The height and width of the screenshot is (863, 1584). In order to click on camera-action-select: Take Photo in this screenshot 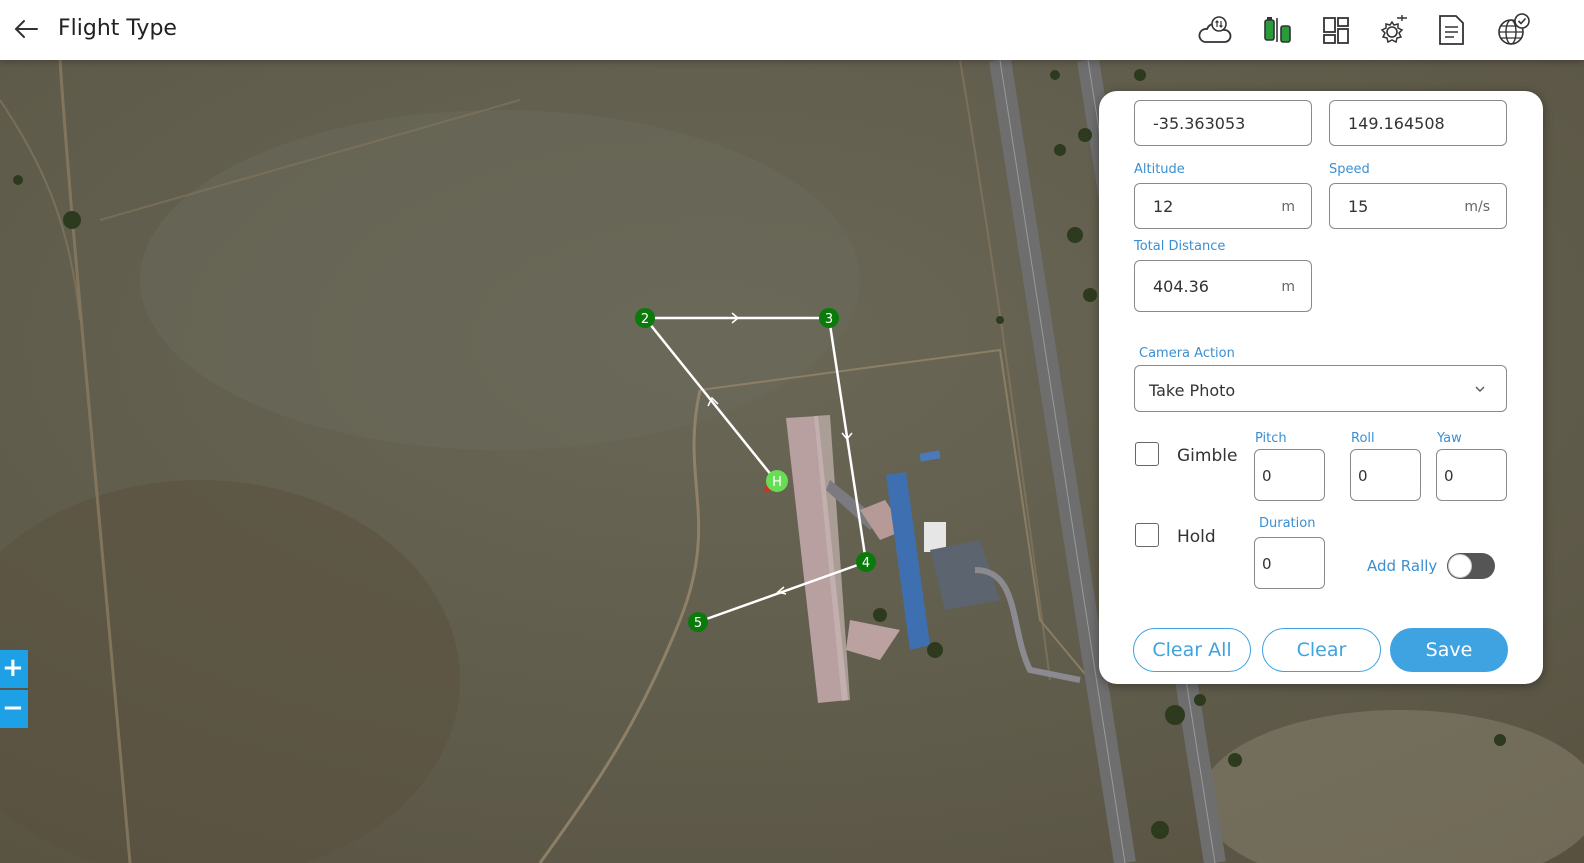, I will do `click(1320, 388)`.